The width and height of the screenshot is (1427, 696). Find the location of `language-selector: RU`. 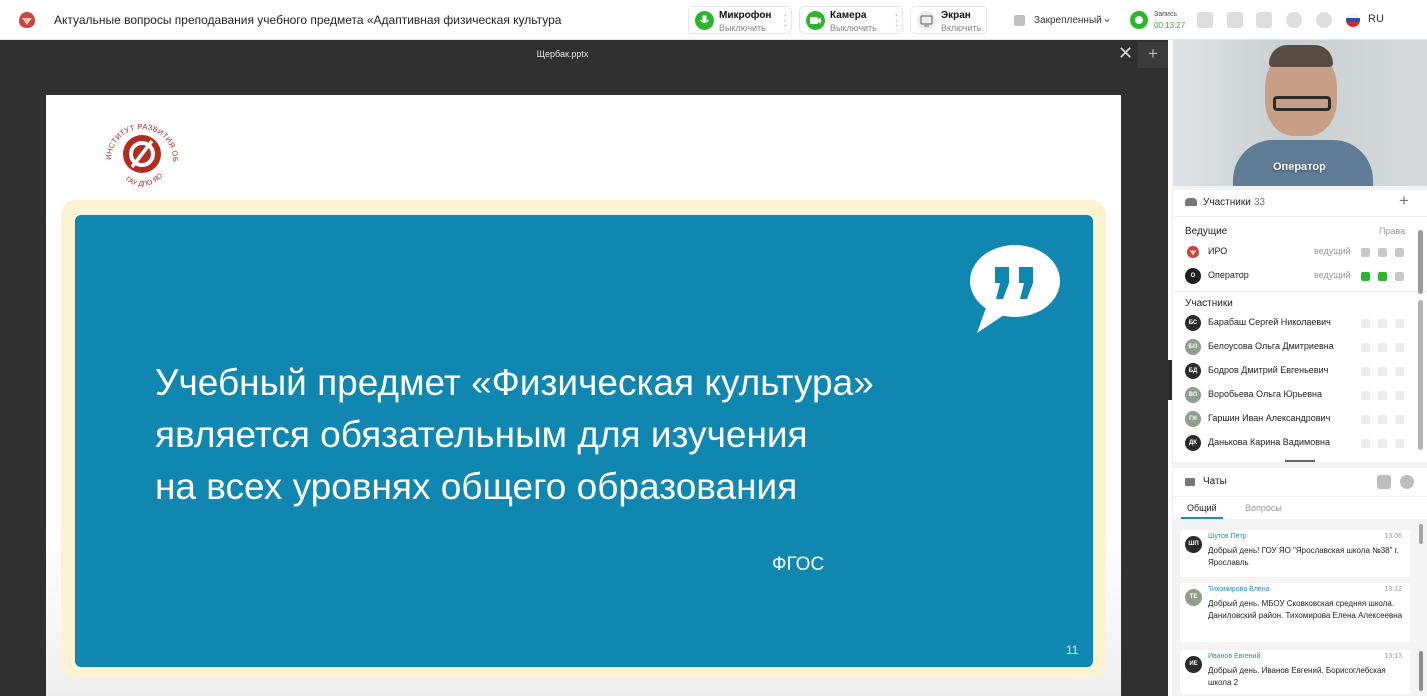

language-selector: RU is located at coordinates (1376, 19).